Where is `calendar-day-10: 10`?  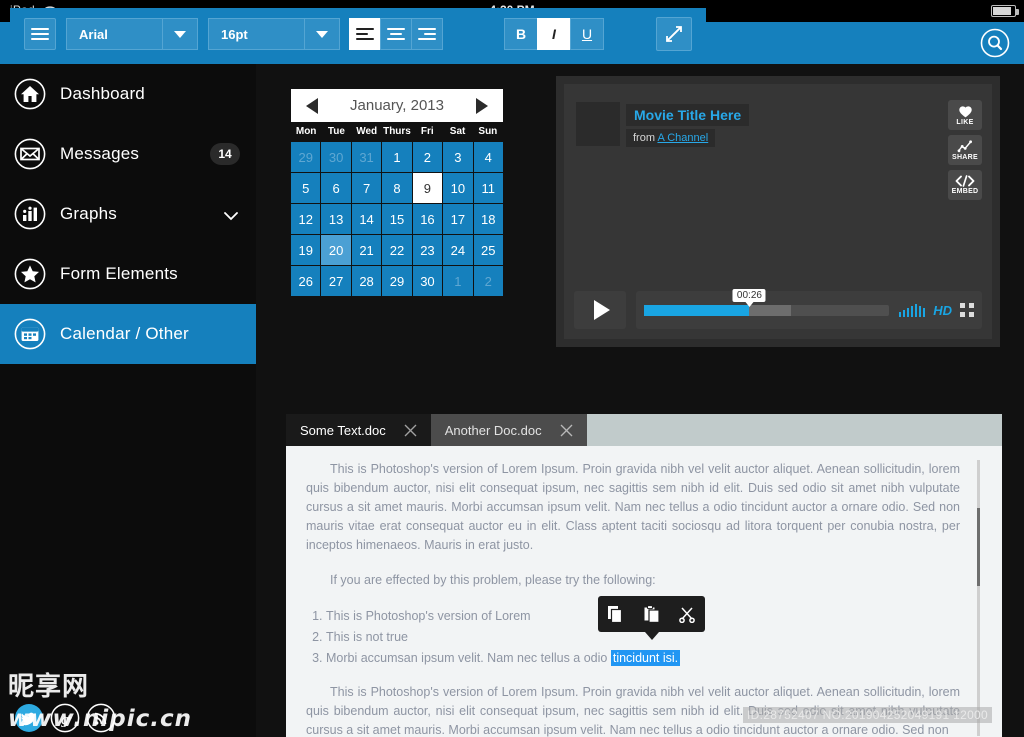
calendar-day-10: 10 is located at coordinates (458, 188).